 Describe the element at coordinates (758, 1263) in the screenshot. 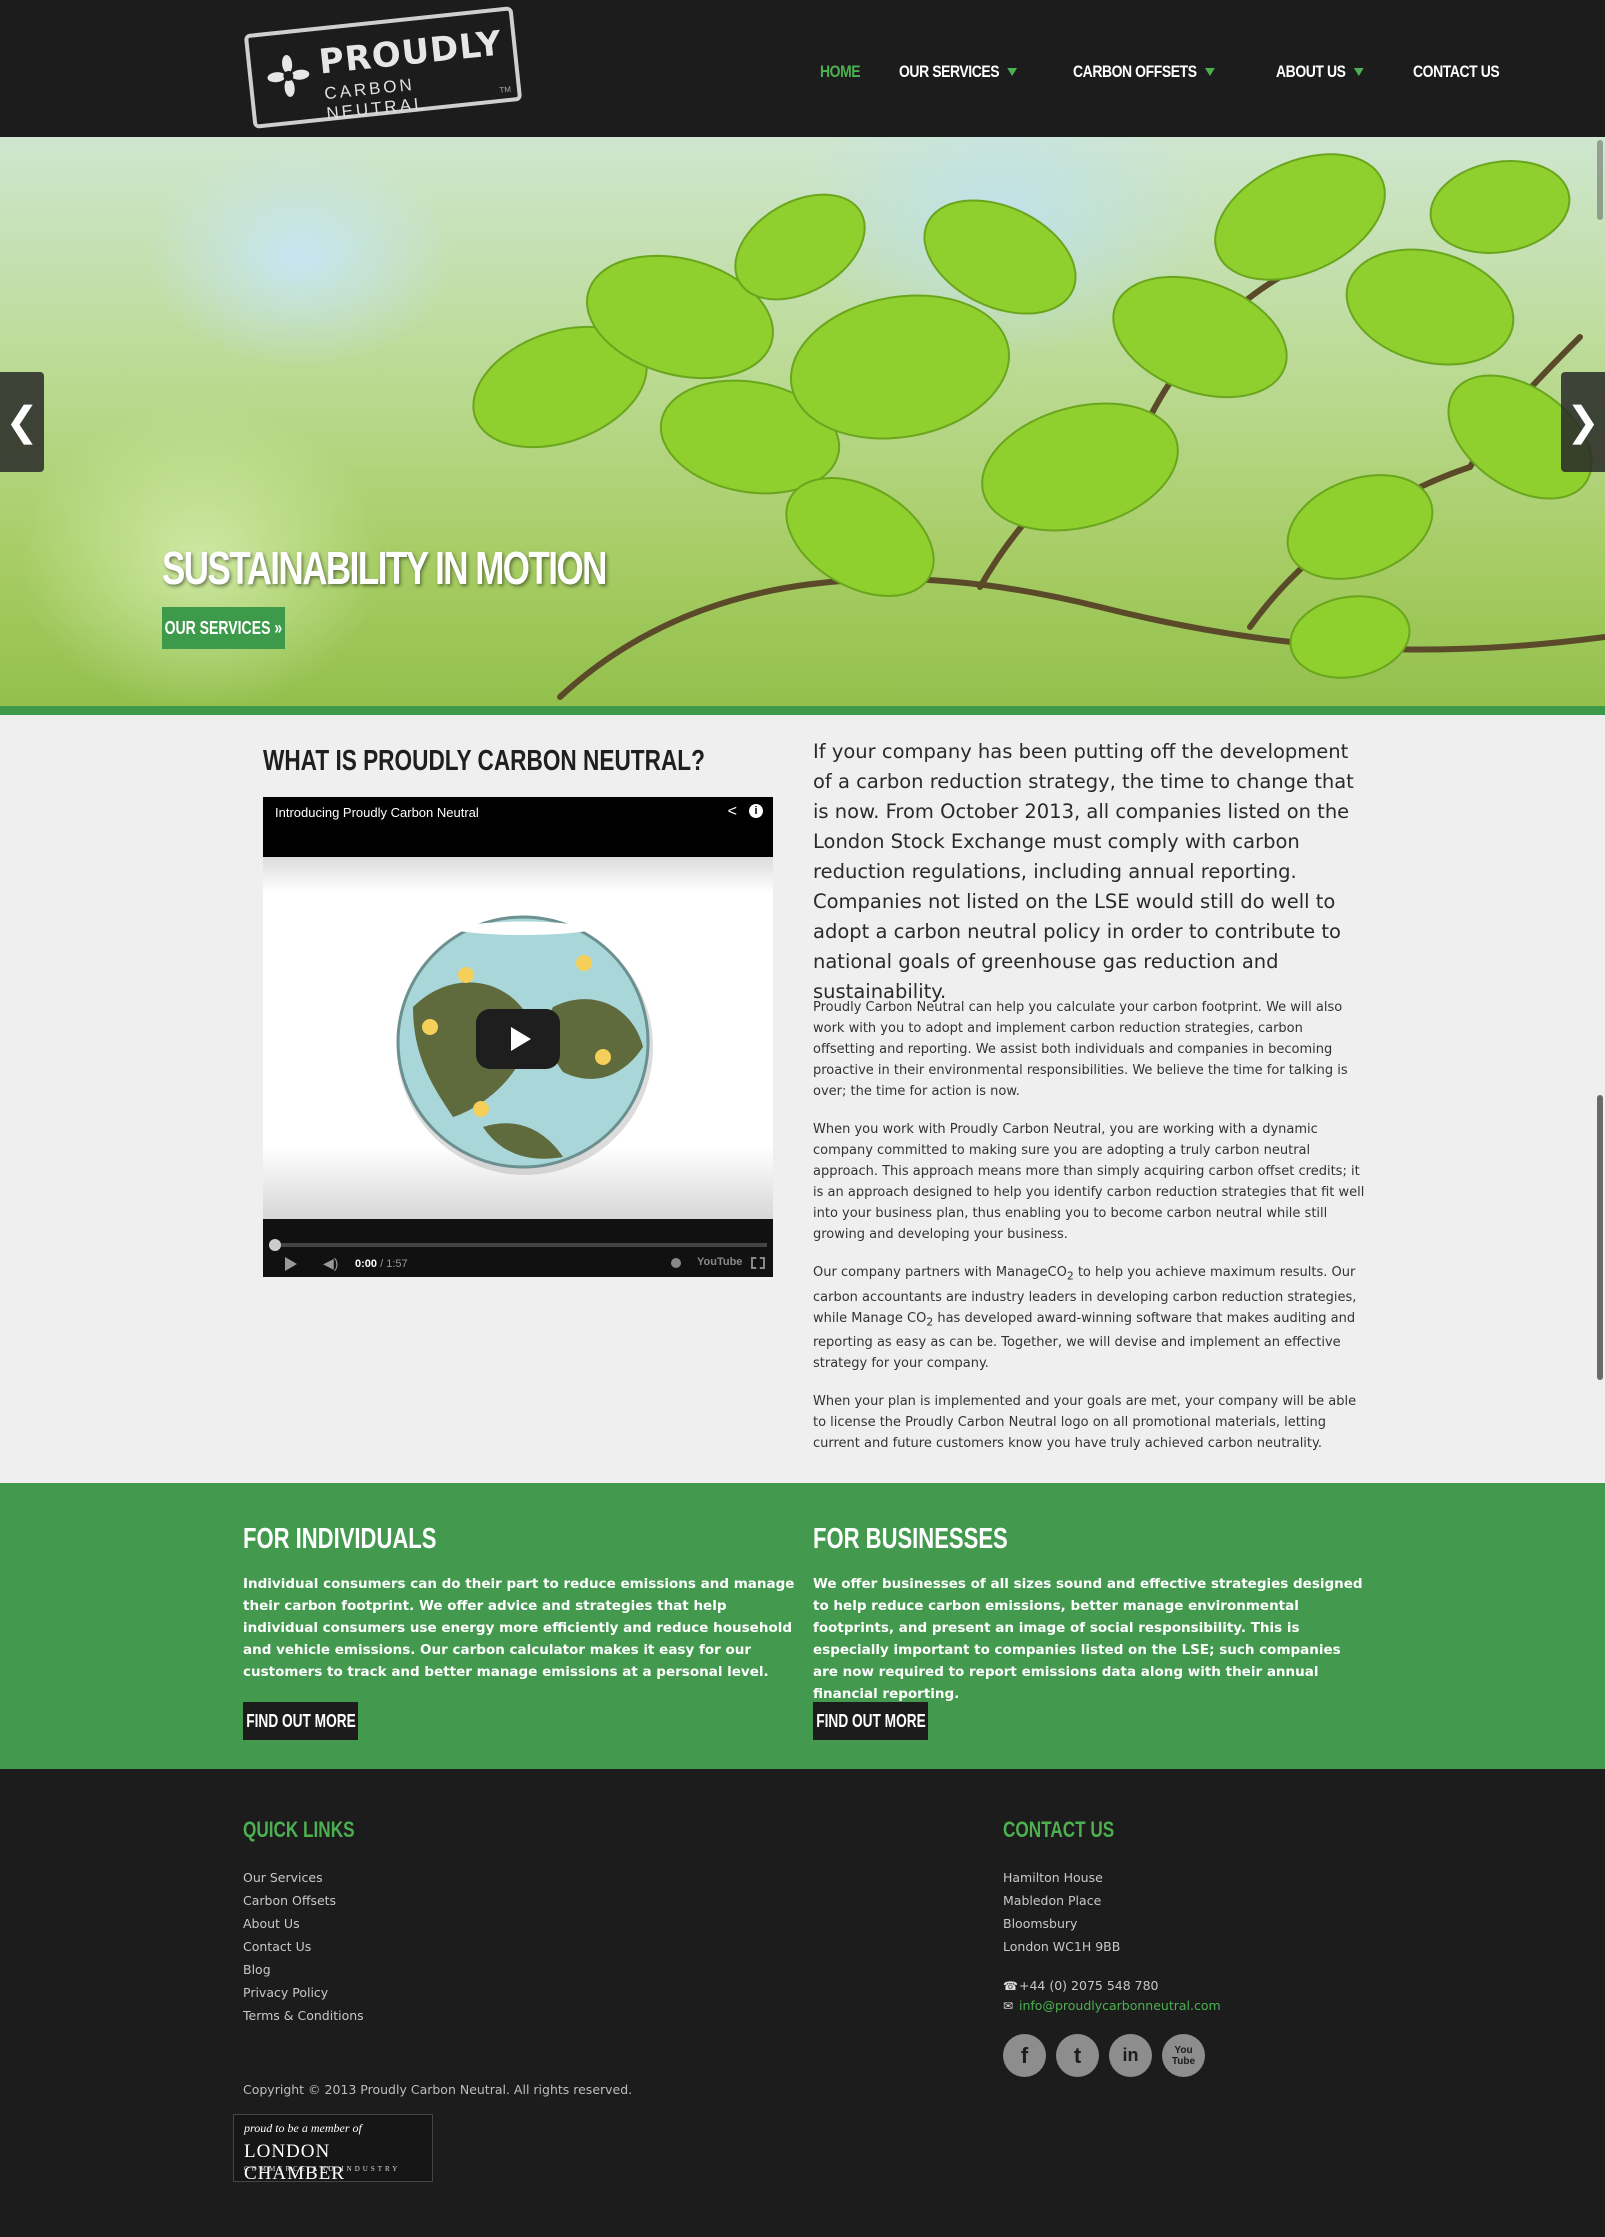

I see `fullscreen-icon` at that location.